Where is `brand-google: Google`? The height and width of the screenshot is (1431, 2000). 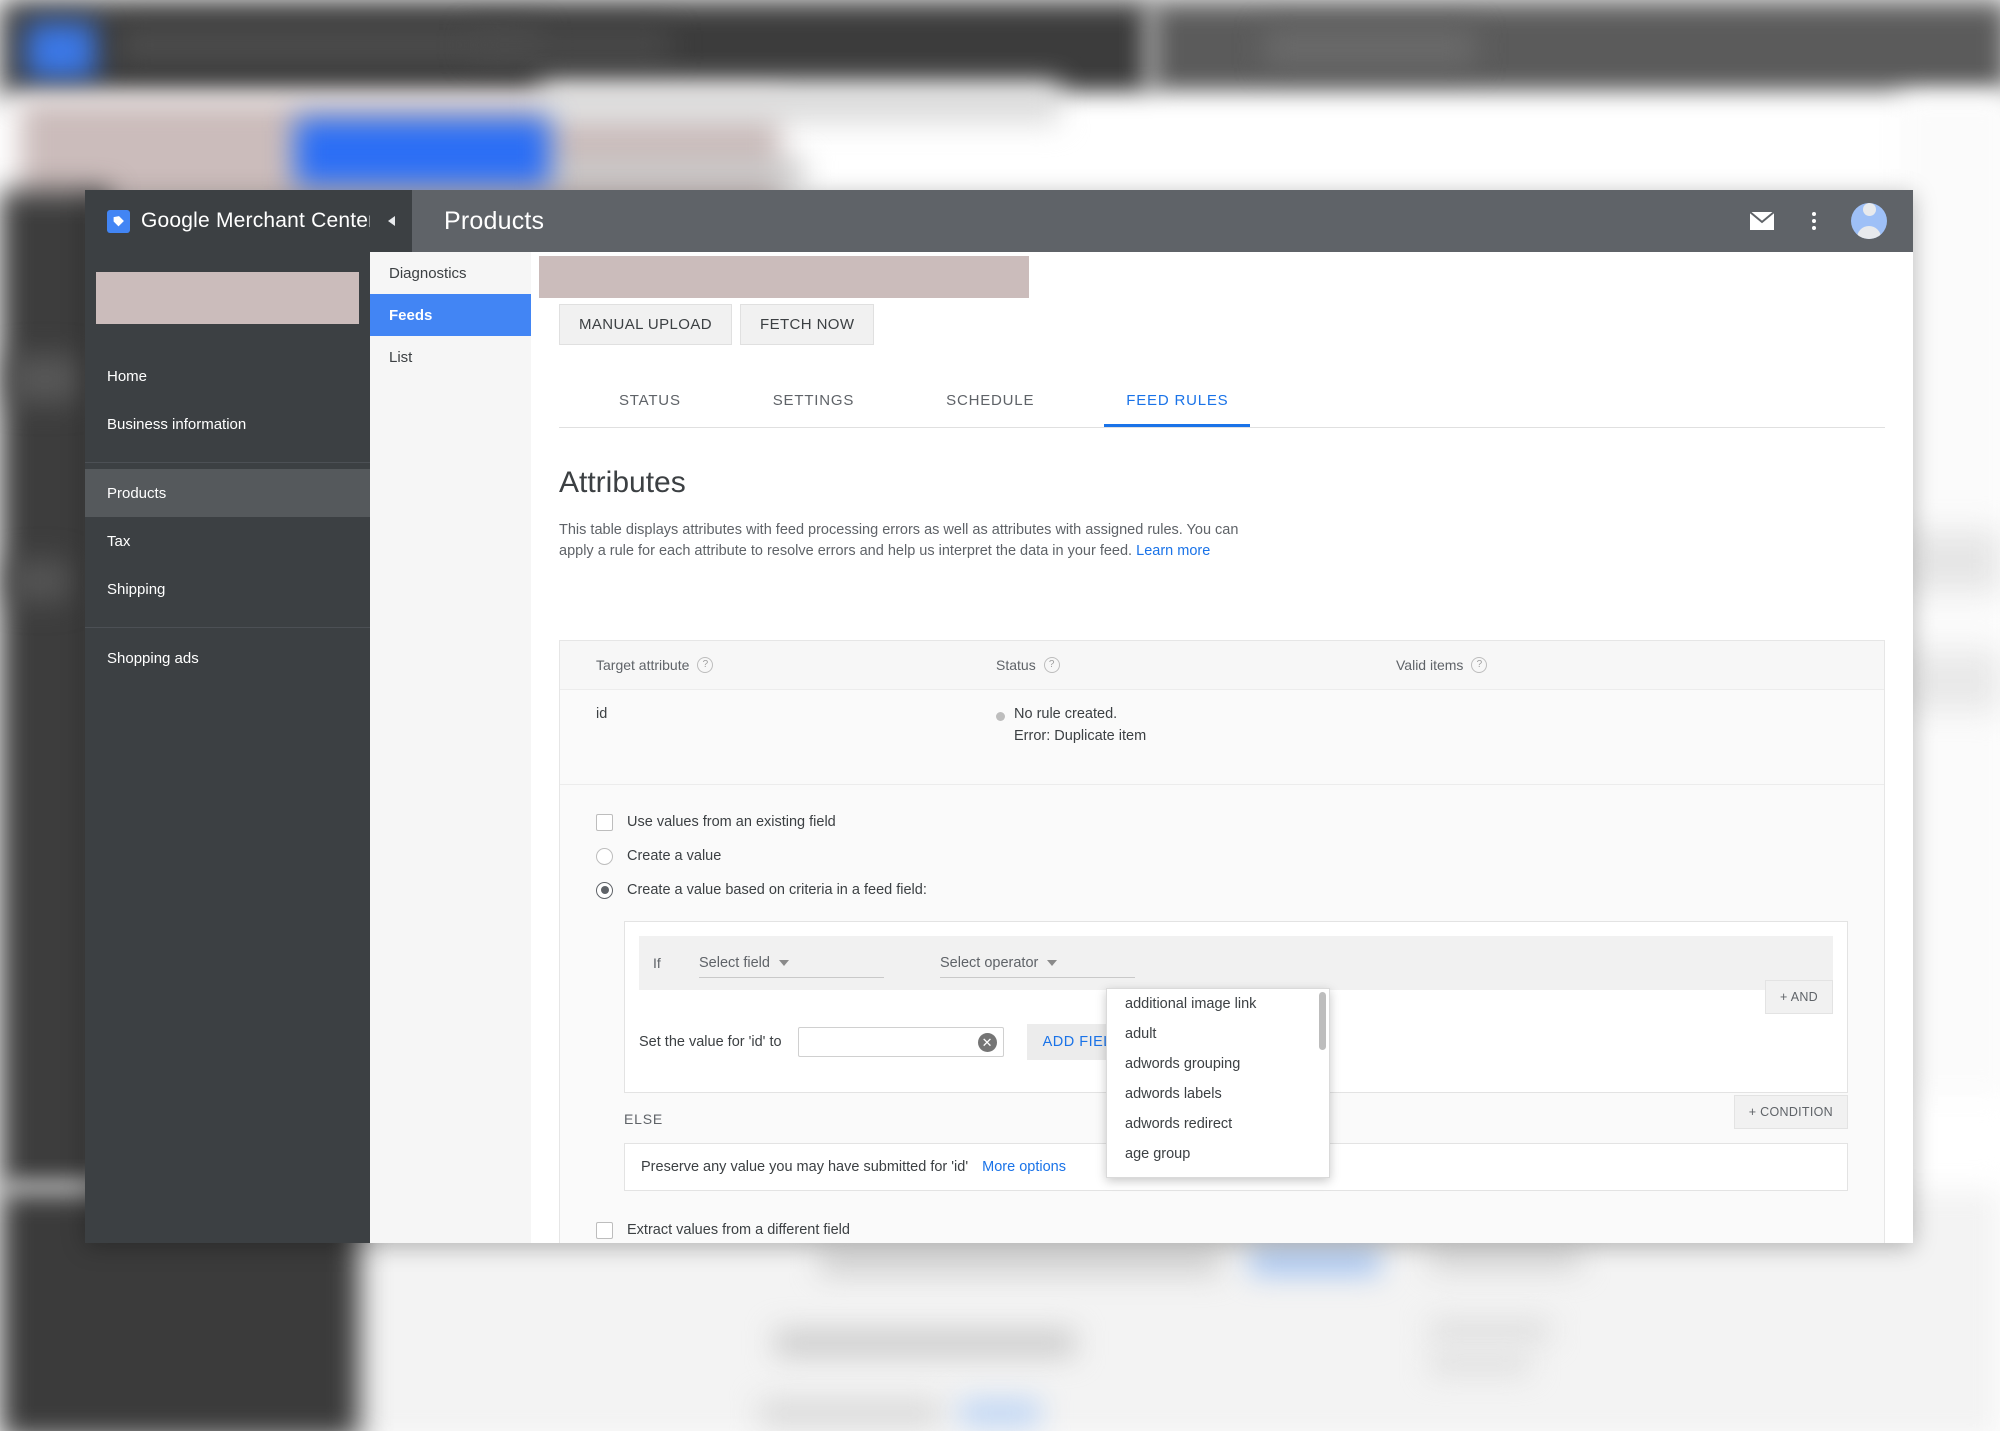
brand-google: Google is located at coordinates (175, 220).